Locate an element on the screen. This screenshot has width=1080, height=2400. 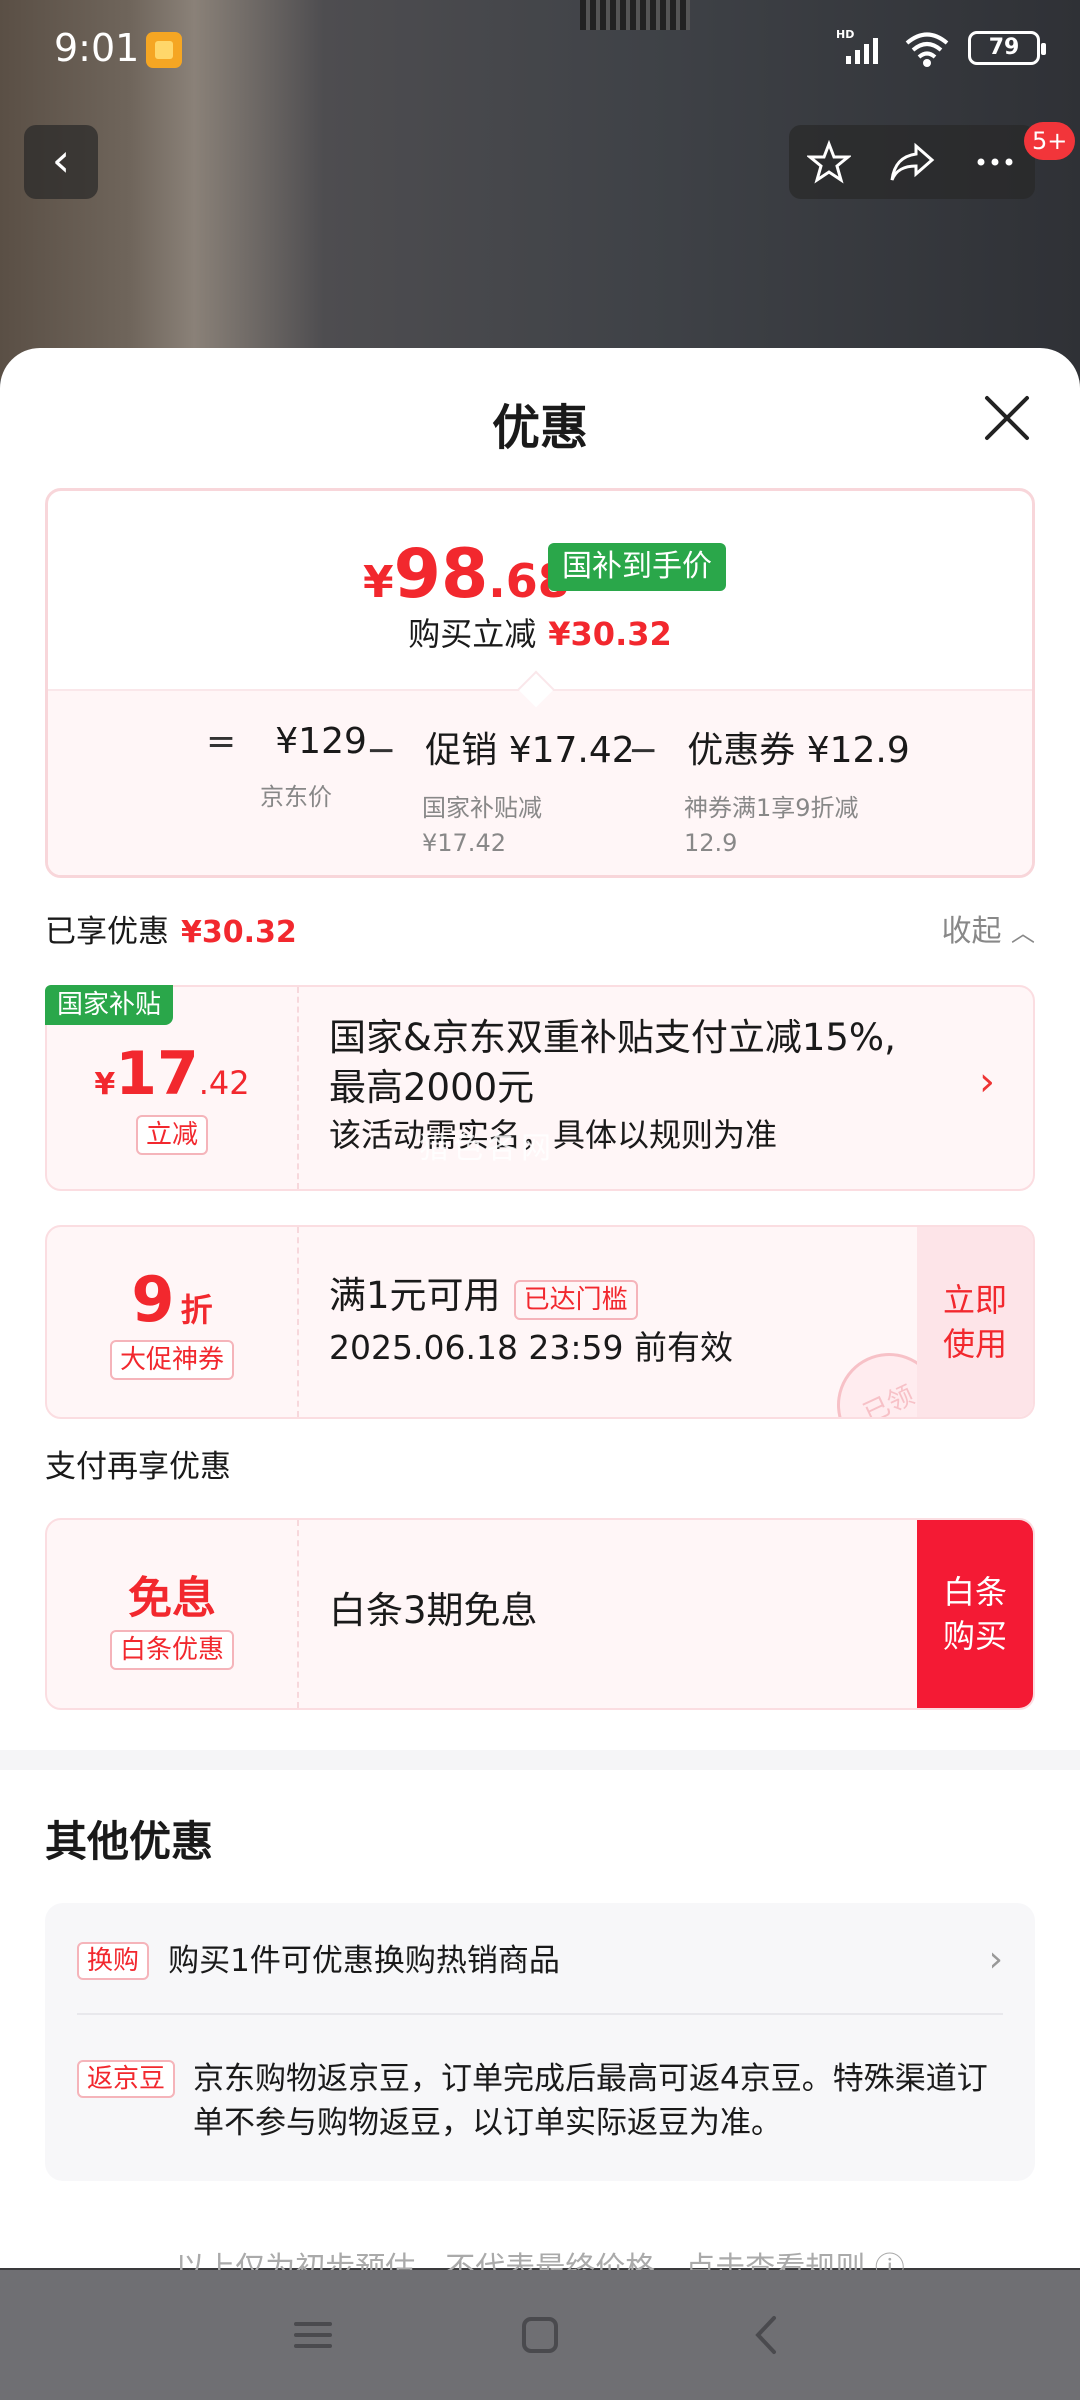
coupon-threshold: 满1元可用 is located at coordinates (415, 1295).